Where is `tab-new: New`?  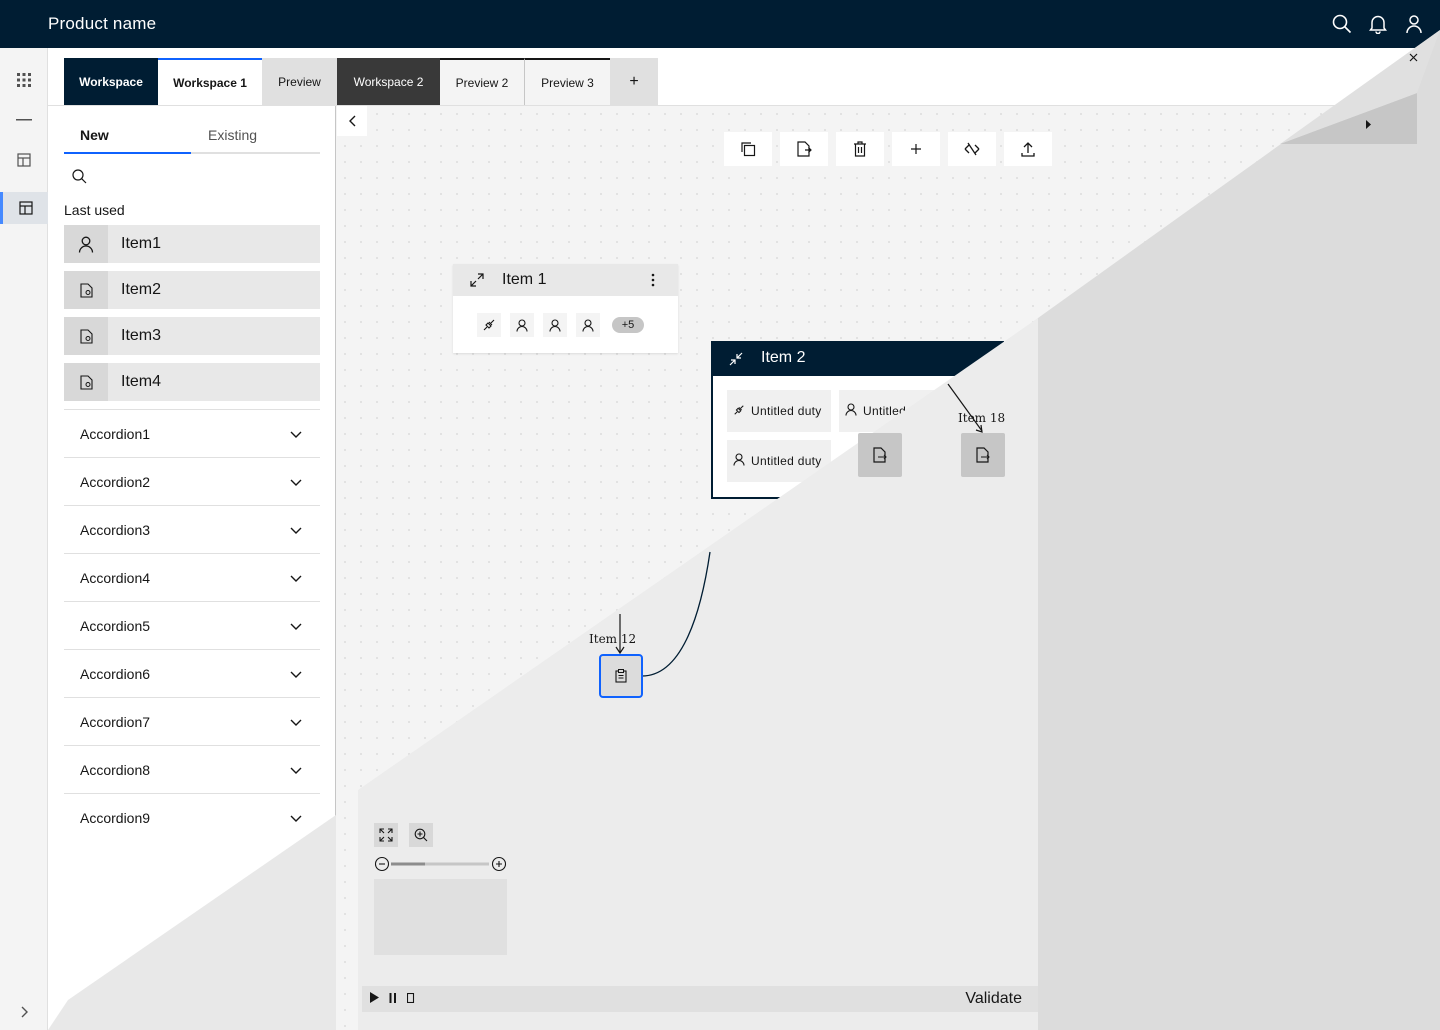 tab-new: New is located at coordinates (127, 136).